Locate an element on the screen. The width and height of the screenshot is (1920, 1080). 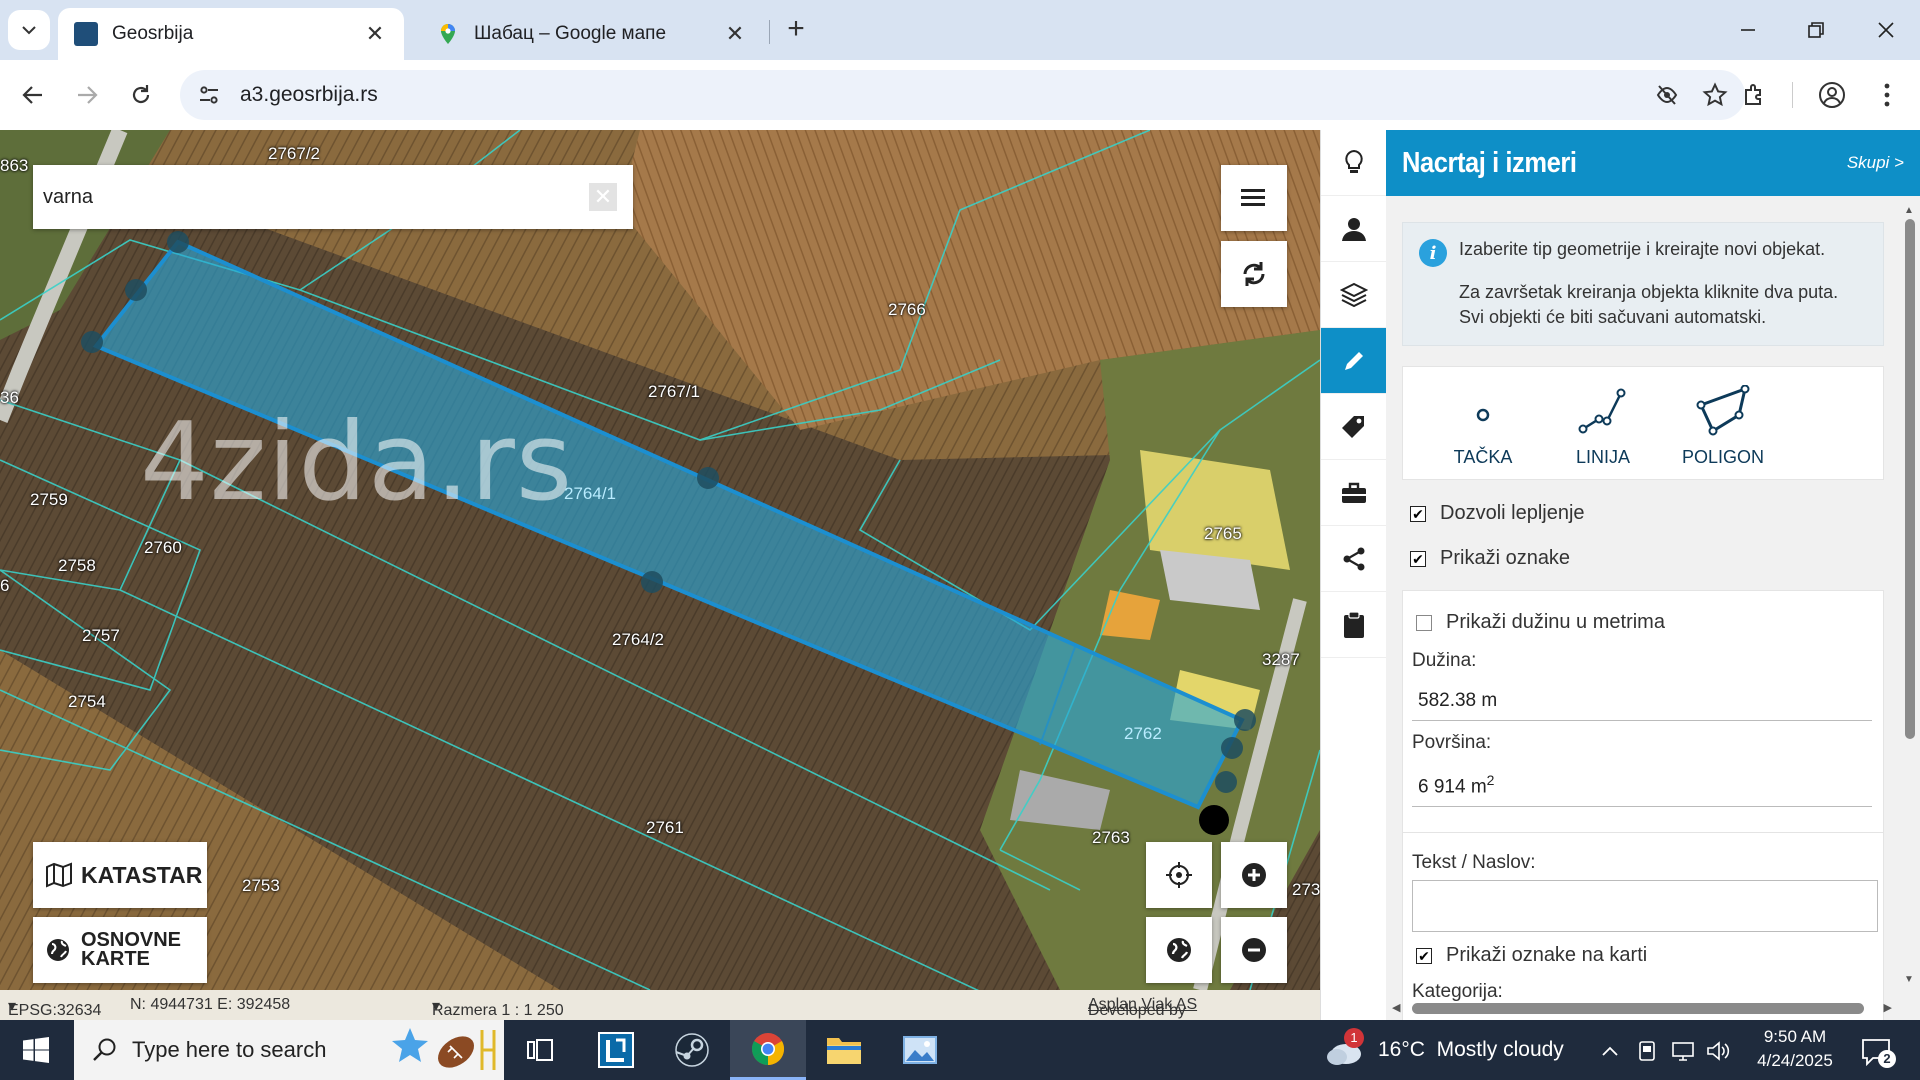
cadastre-label: KATASTAR is located at coordinates (142, 874).